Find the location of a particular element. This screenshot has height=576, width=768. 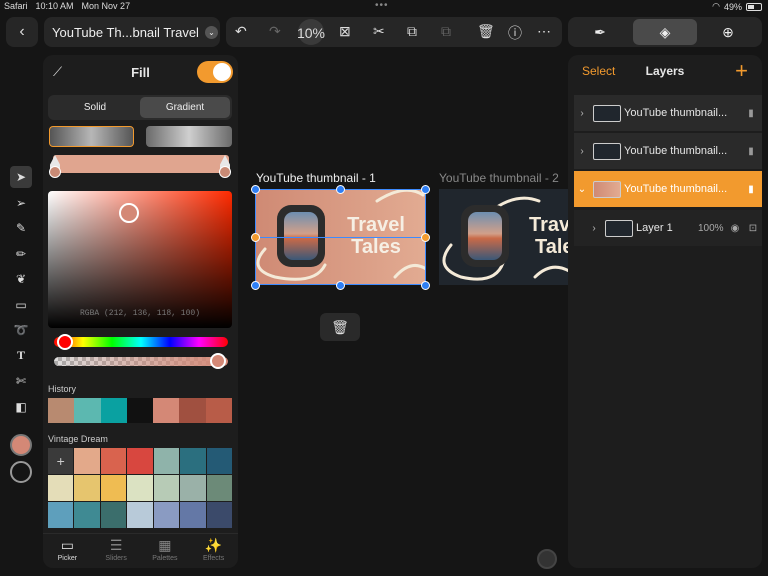

stroke-color-swatch is located at coordinates (21, 472).